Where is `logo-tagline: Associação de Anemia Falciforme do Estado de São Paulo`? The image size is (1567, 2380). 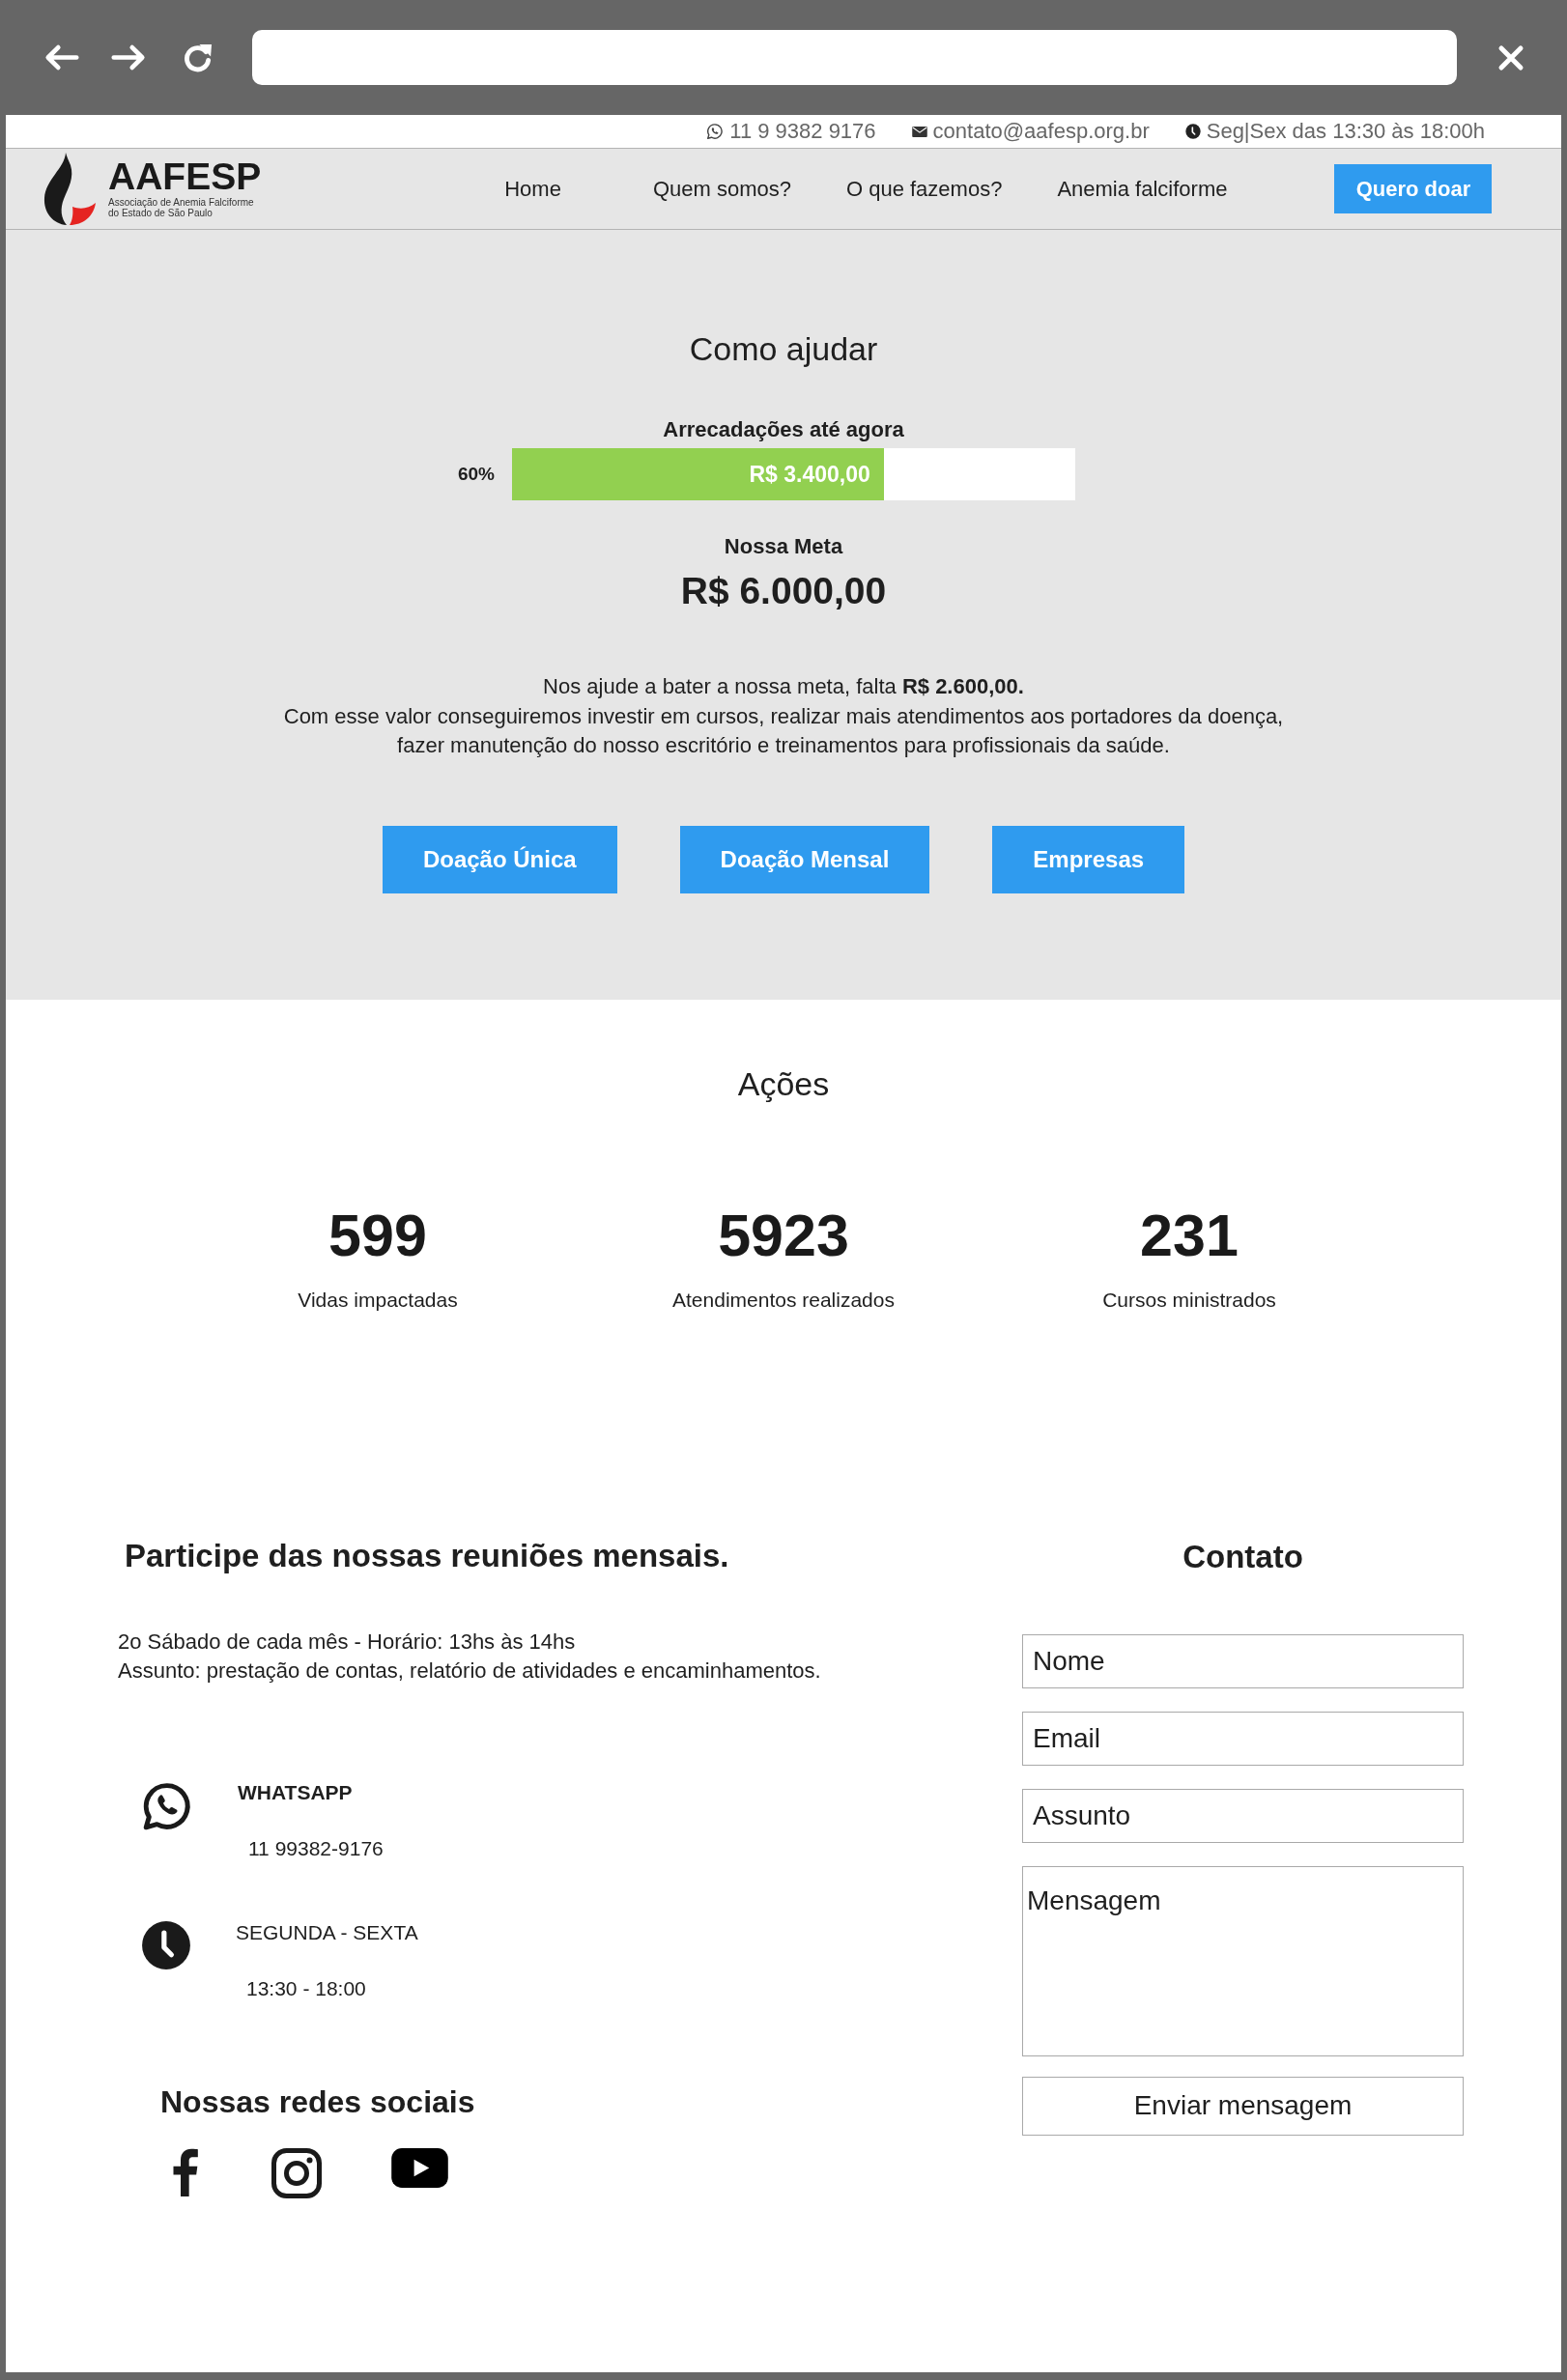
logo-tagline: Associação de Anemia Falciforme do Estado de São Paulo is located at coordinates (181, 207).